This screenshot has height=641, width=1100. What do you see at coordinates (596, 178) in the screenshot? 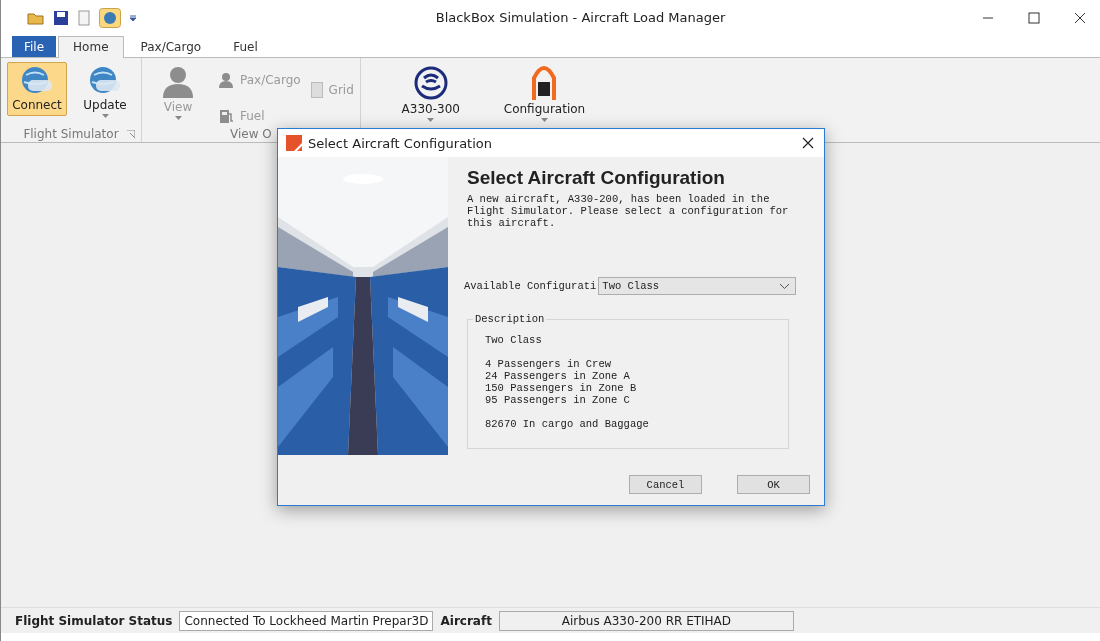
I see `dialog-heading: Select Aircraft Configuration` at bounding box center [596, 178].